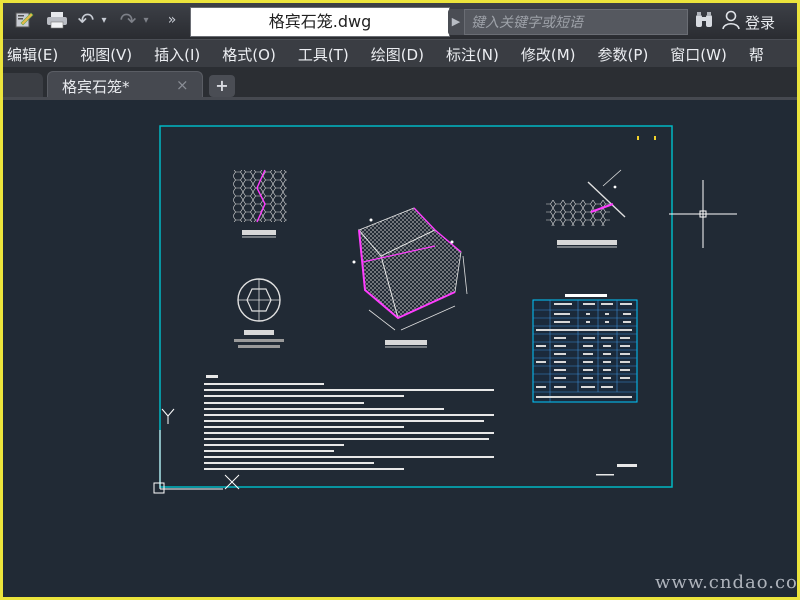 This screenshot has height=600, width=800. I want to click on menu-format: 格式(O), so click(250, 54).